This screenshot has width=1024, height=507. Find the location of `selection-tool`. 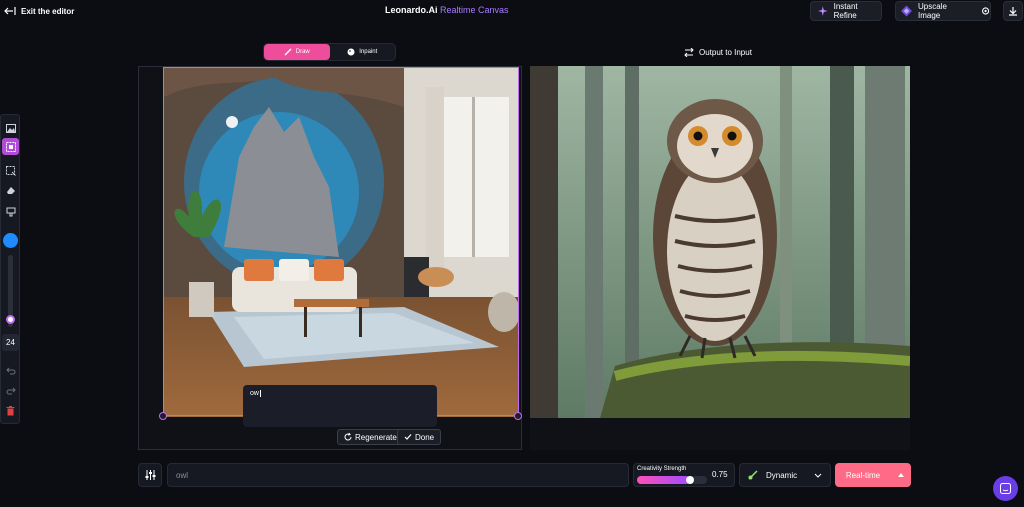

selection-tool is located at coordinates (10, 170).